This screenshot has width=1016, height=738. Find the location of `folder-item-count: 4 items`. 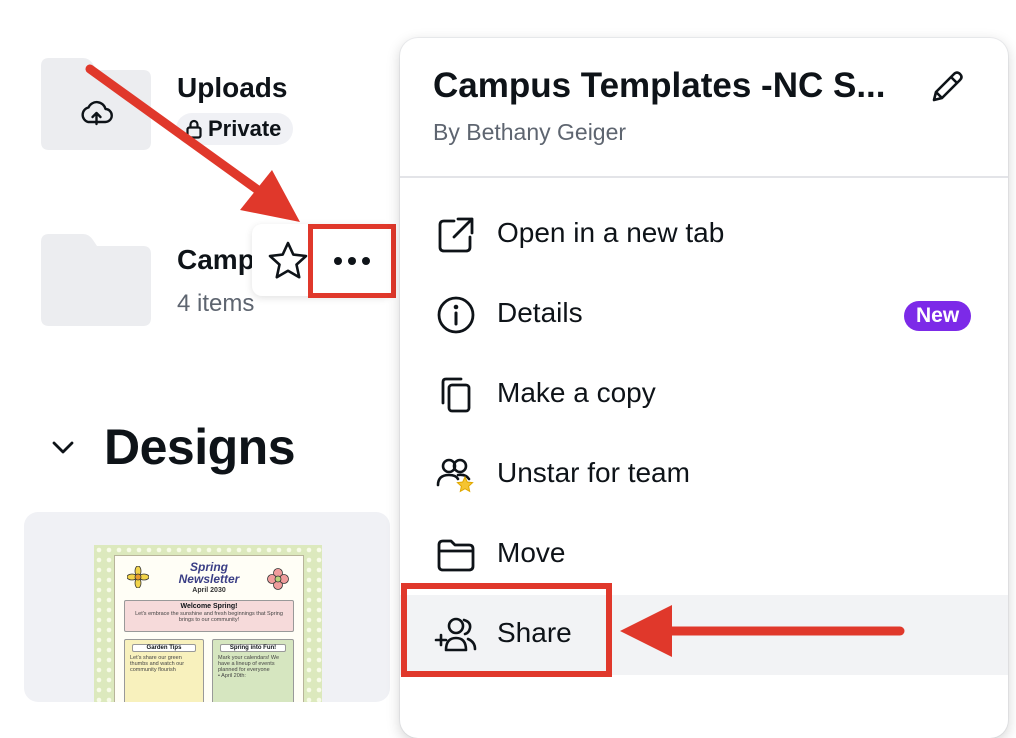

folder-item-count: 4 items is located at coordinates (216, 303).